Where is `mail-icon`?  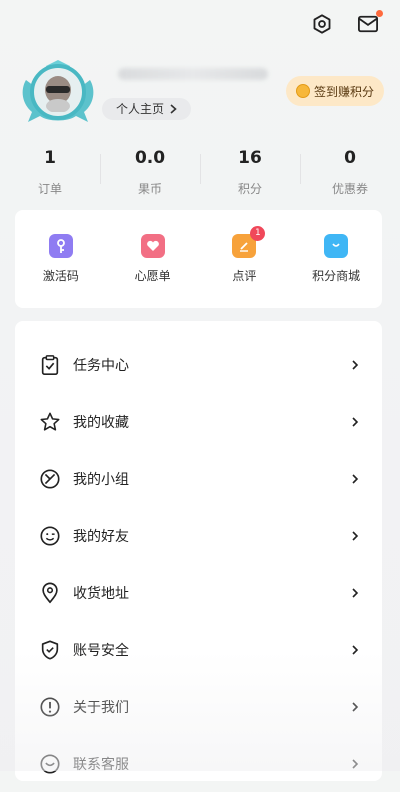
mail-icon is located at coordinates (369, 23).